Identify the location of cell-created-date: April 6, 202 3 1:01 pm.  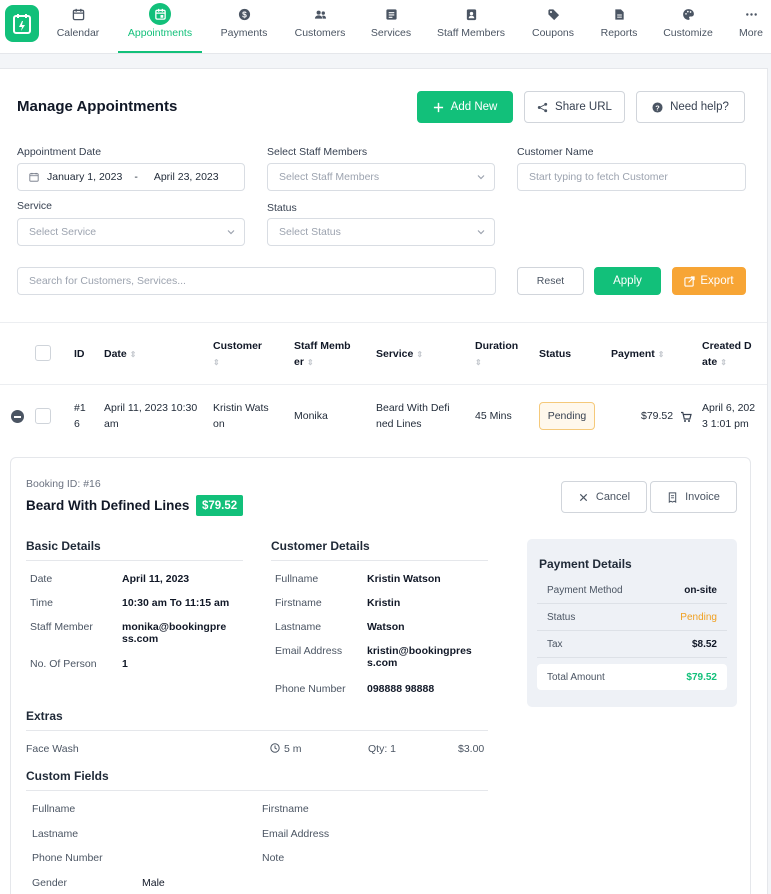
(728, 416).